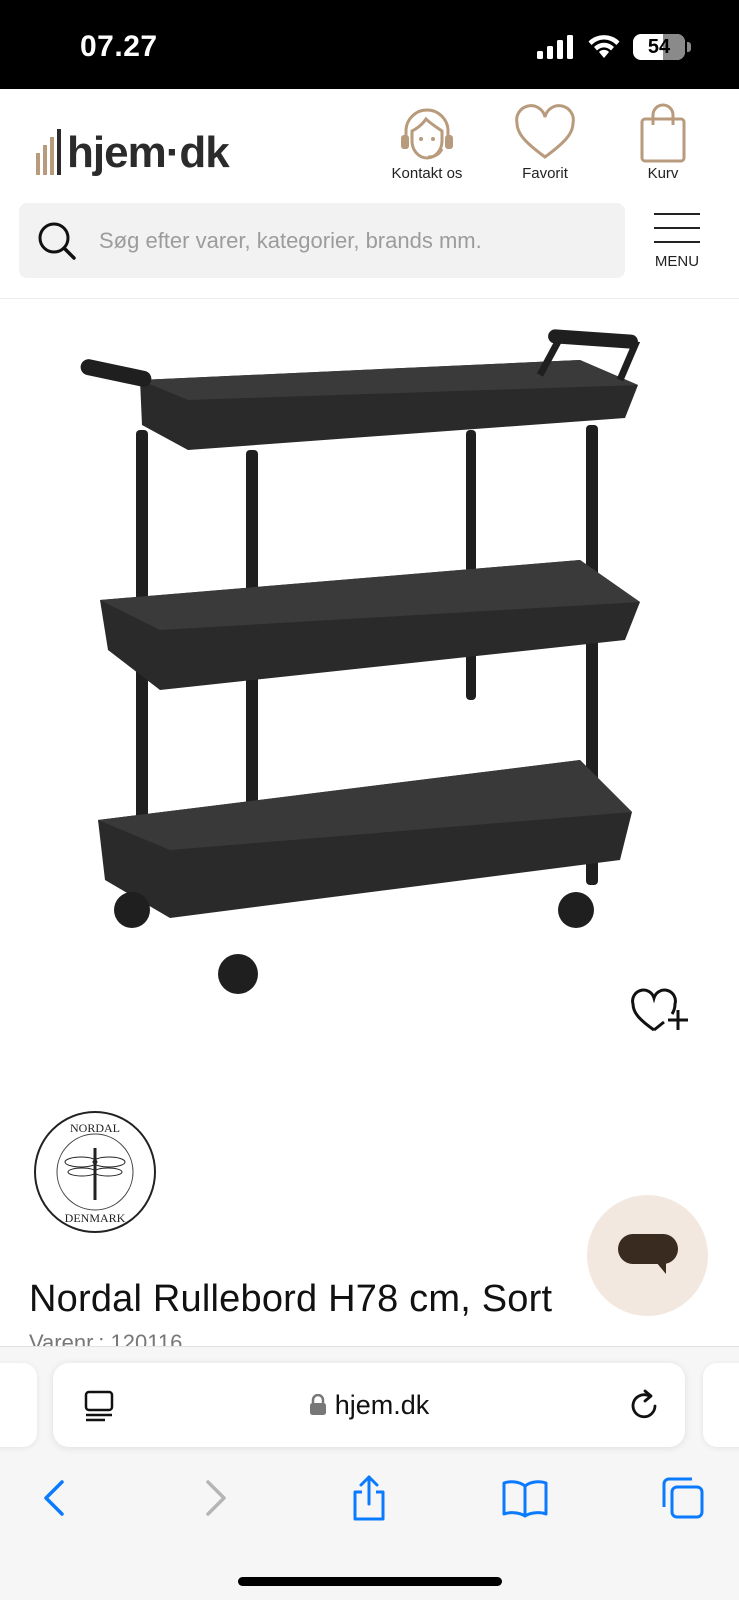 The width and height of the screenshot is (739, 1600). I want to click on contact-label: Kontakt os, so click(427, 173).